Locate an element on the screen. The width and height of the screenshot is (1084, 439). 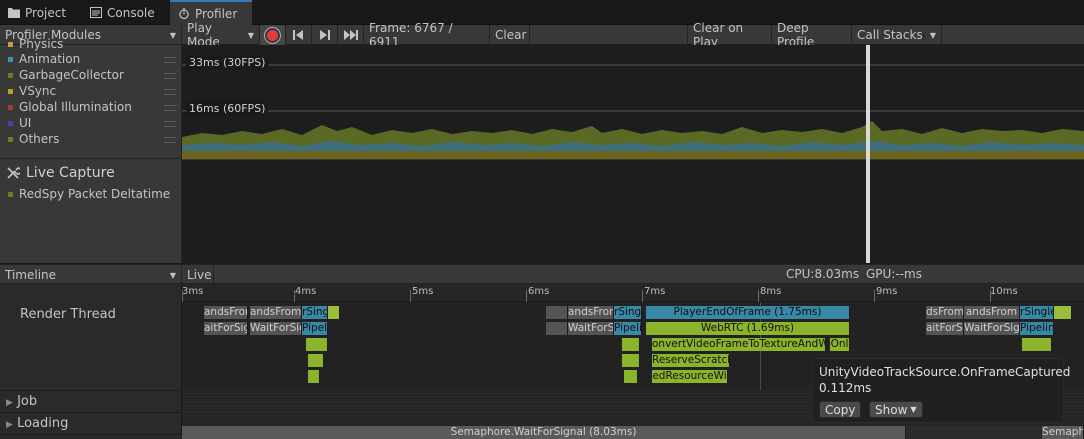
module-row: VSync is located at coordinates (91, 91).